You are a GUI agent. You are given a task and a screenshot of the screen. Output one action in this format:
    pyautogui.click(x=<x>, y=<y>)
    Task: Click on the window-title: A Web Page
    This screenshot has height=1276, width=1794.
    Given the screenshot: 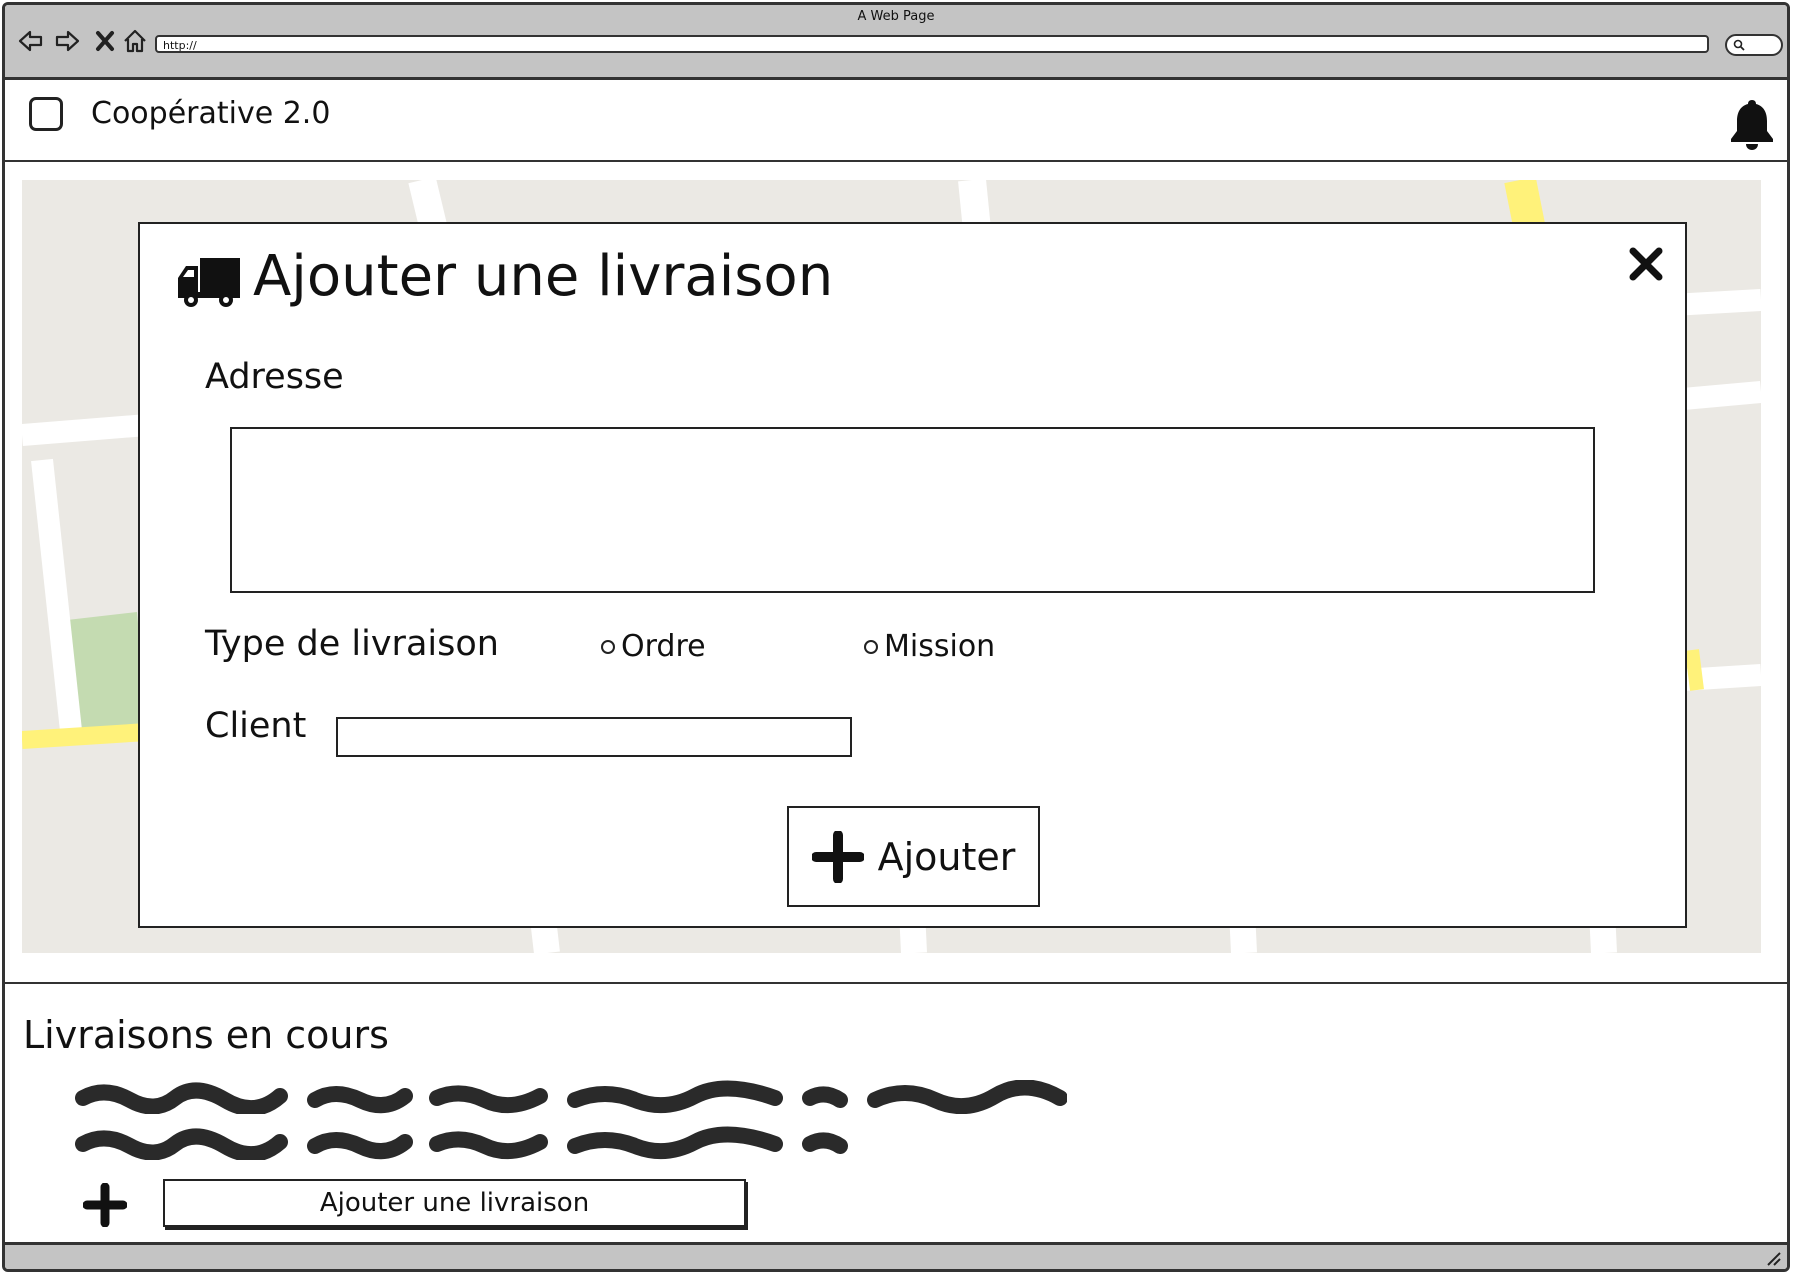 What is the action you would take?
    pyautogui.click(x=896, y=16)
    